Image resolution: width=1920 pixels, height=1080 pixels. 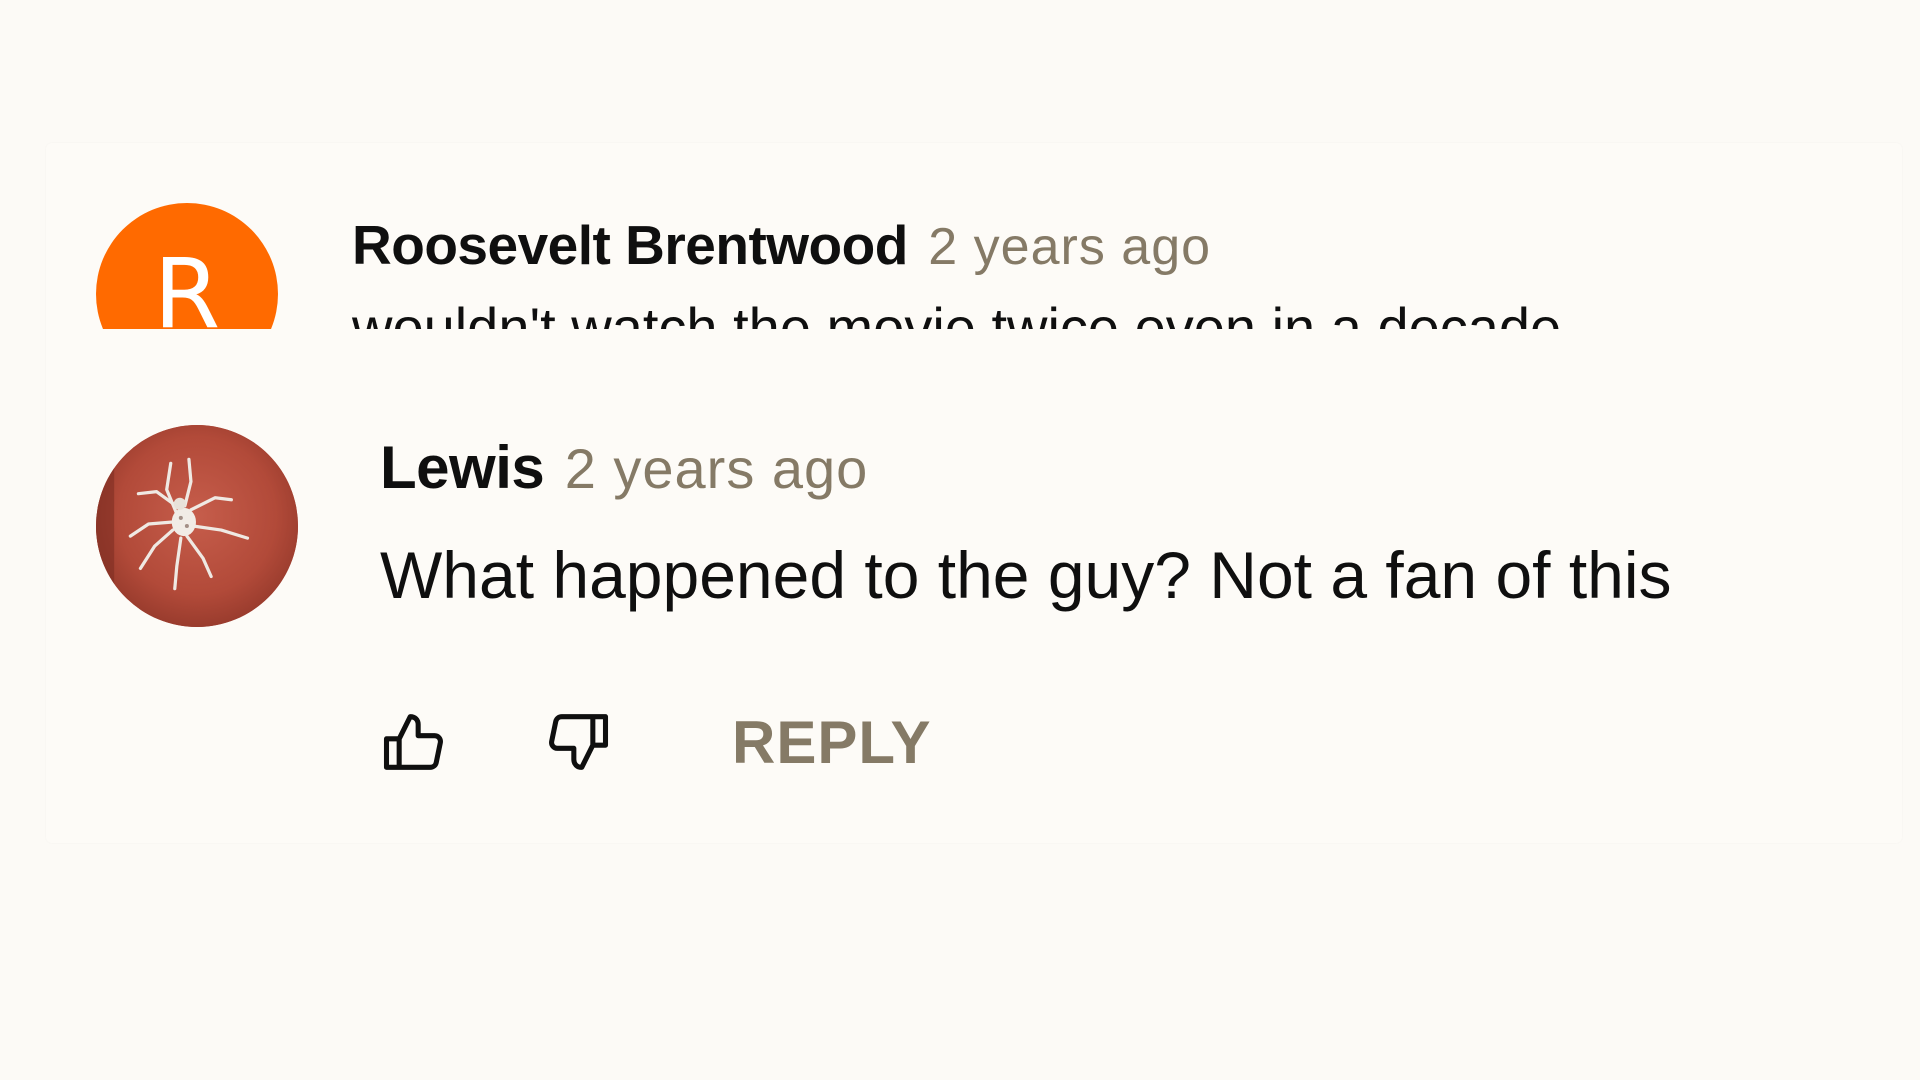 I want to click on avatar-letter: R, so click(x=187, y=283).